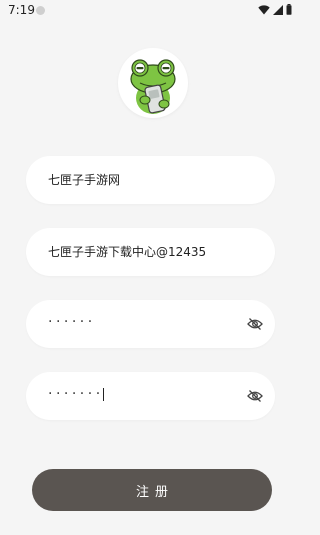 This screenshot has width=320, height=535. I want to click on status-icons, so click(275, 9).